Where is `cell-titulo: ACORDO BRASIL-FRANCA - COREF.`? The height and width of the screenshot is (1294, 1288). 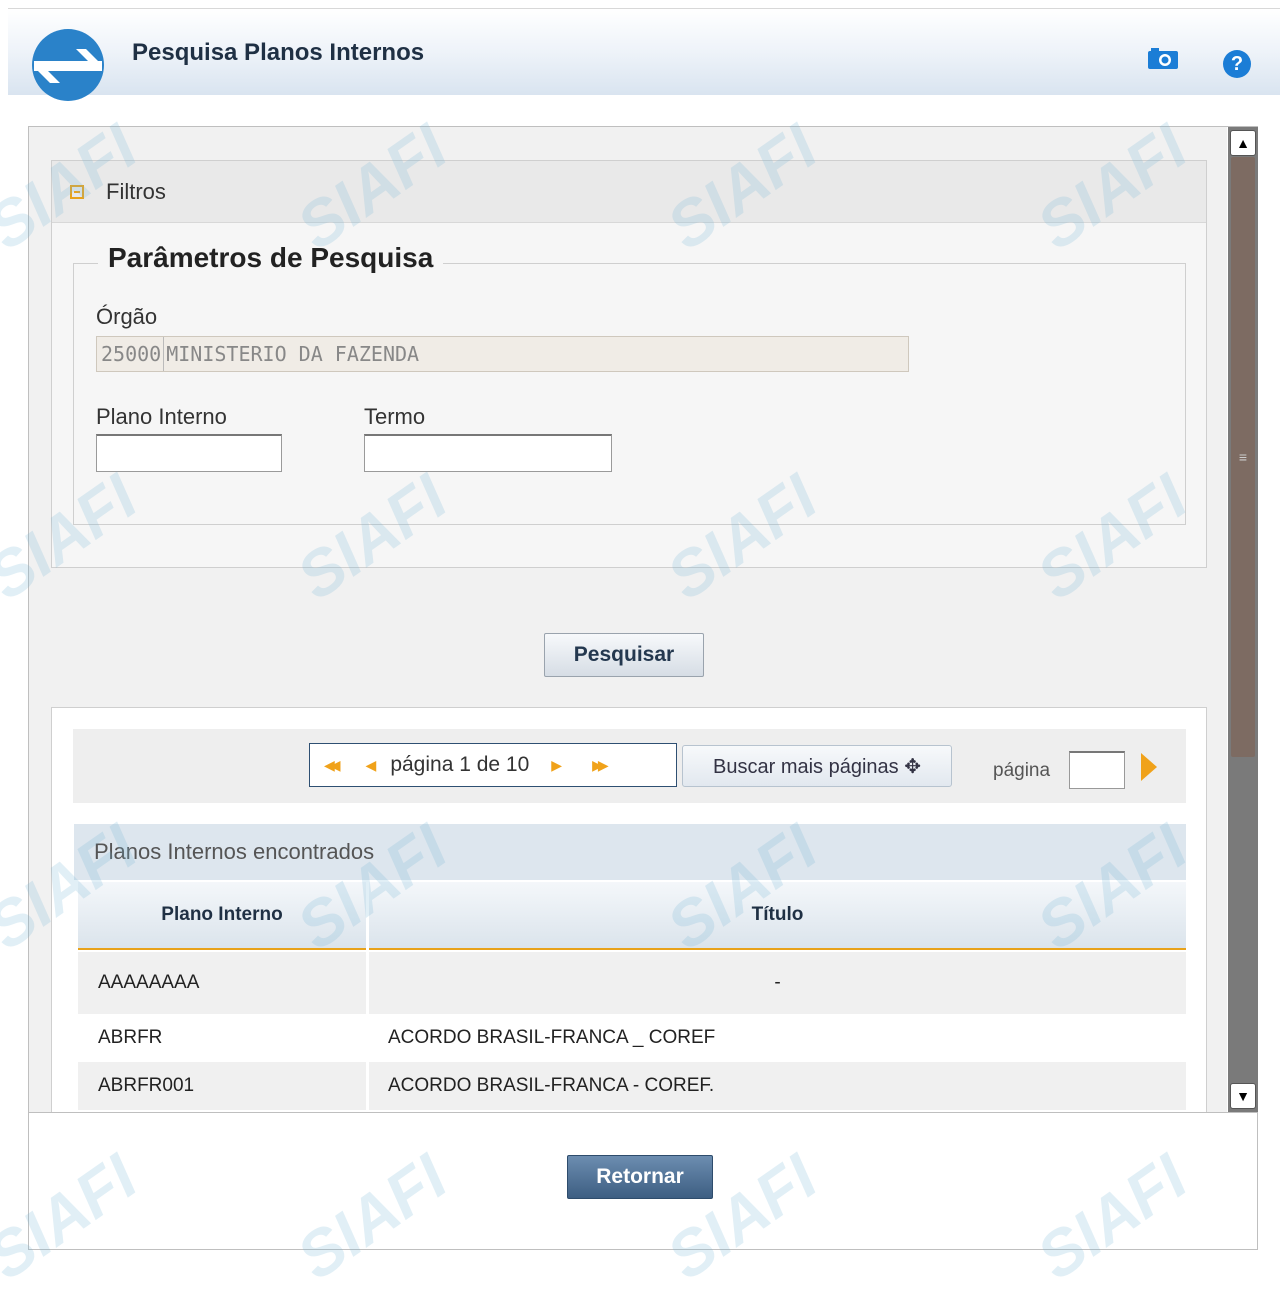
cell-titulo: ACORDO BRASIL-FRANCA - COREF. is located at coordinates (551, 1085).